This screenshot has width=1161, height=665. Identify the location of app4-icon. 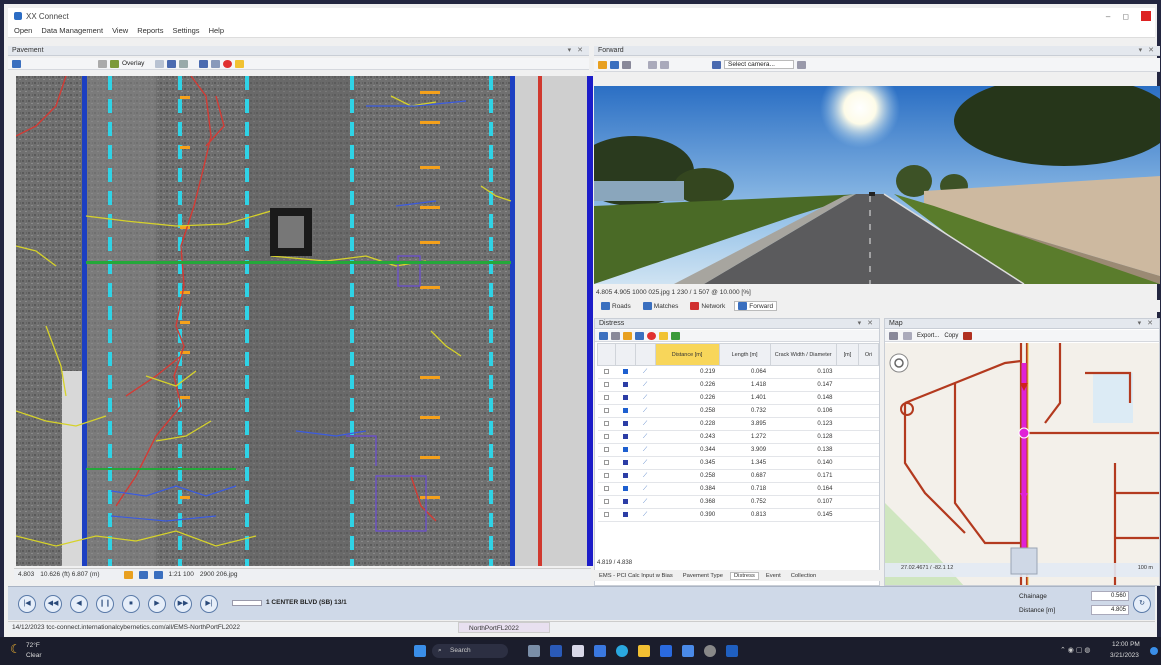
(710, 651).